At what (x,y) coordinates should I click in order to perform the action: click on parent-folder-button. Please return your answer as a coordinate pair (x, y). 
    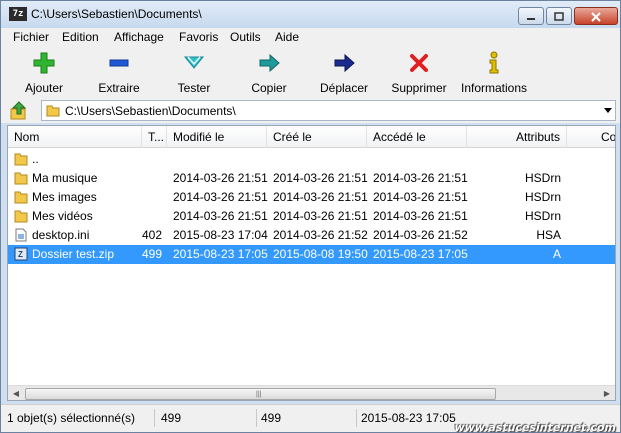
    Looking at the image, I should click on (19, 111).